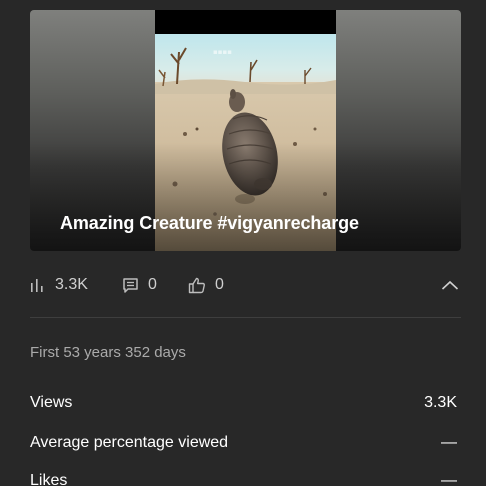 This screenshot has height=486, width=486. Describe the element at coordinates (130, 285) in the screenshot. I see `comment-icon` at that location.